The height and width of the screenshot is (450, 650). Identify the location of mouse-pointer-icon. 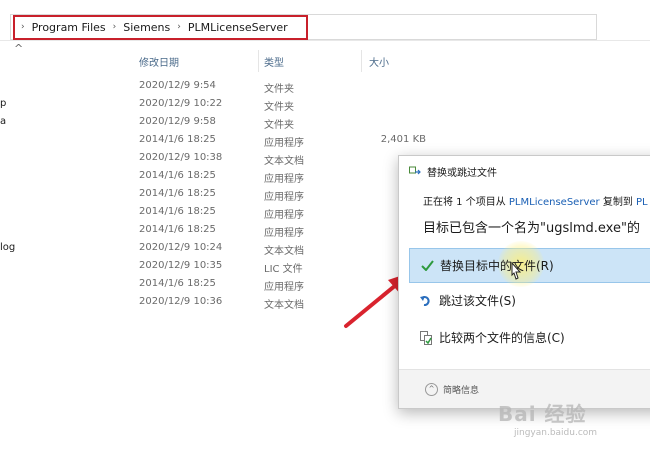
(516, 271).